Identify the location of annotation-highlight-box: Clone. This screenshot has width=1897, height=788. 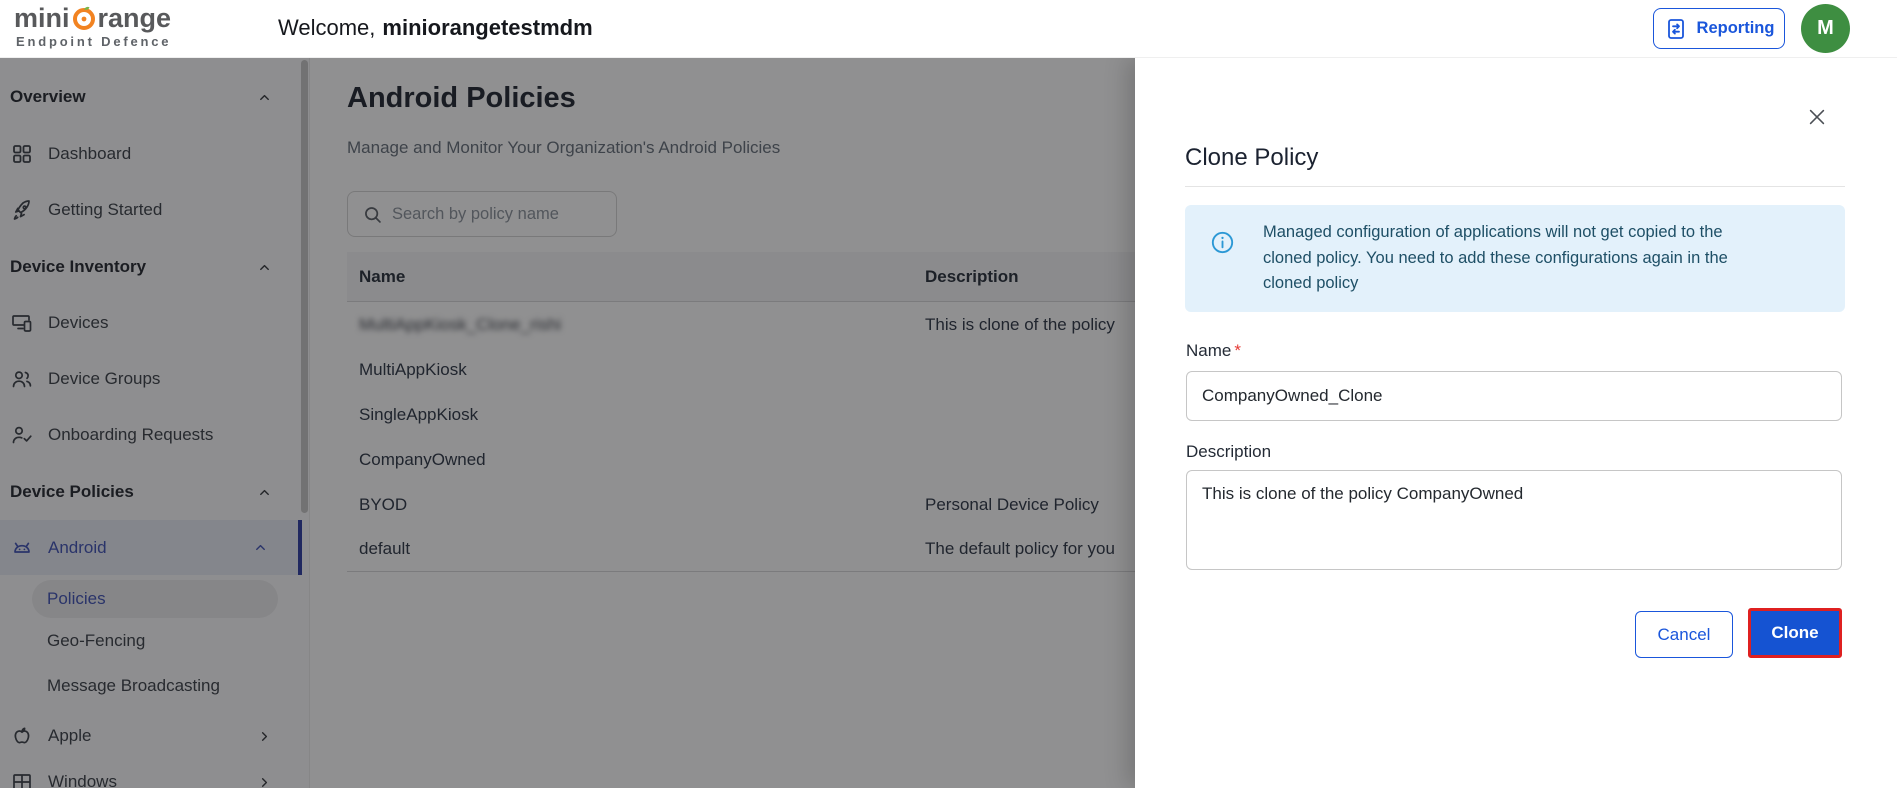
(1795, 633).